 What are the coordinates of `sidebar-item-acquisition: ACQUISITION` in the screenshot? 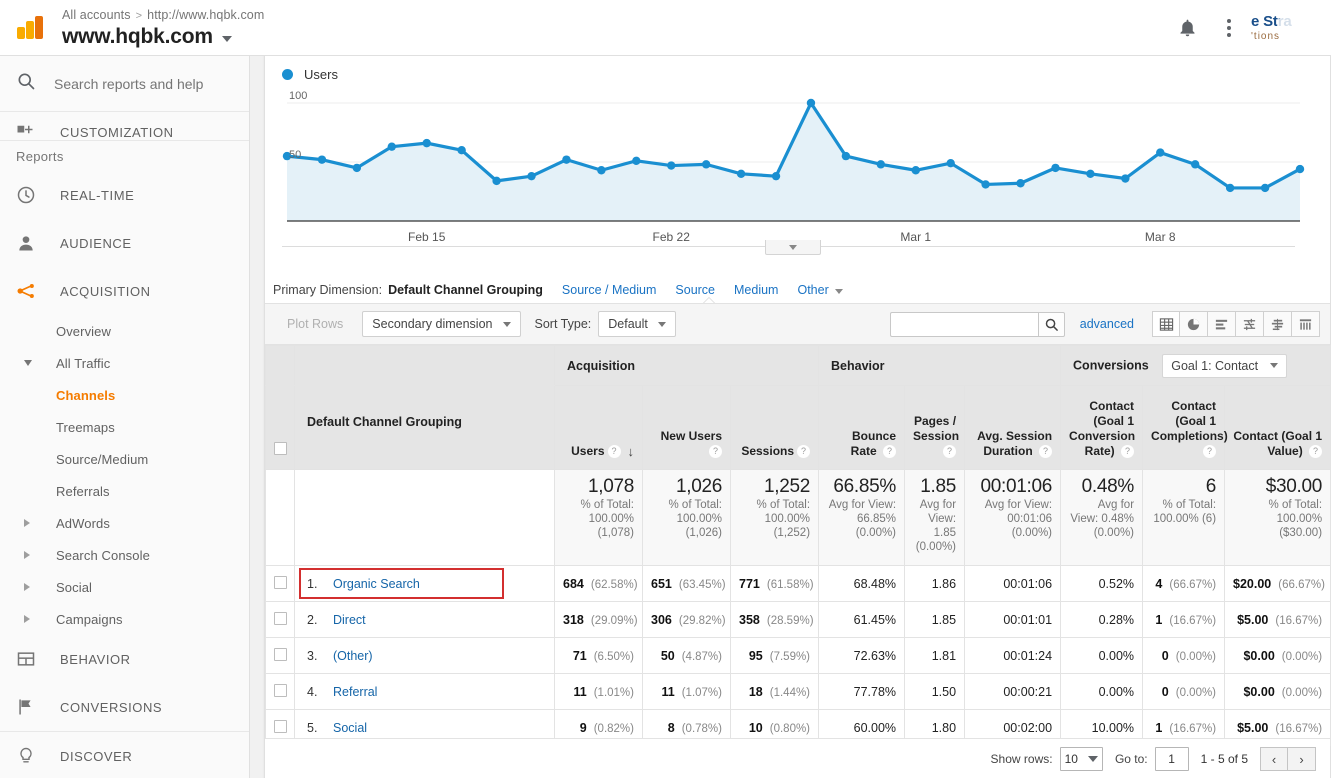 It's located at (124, 291).